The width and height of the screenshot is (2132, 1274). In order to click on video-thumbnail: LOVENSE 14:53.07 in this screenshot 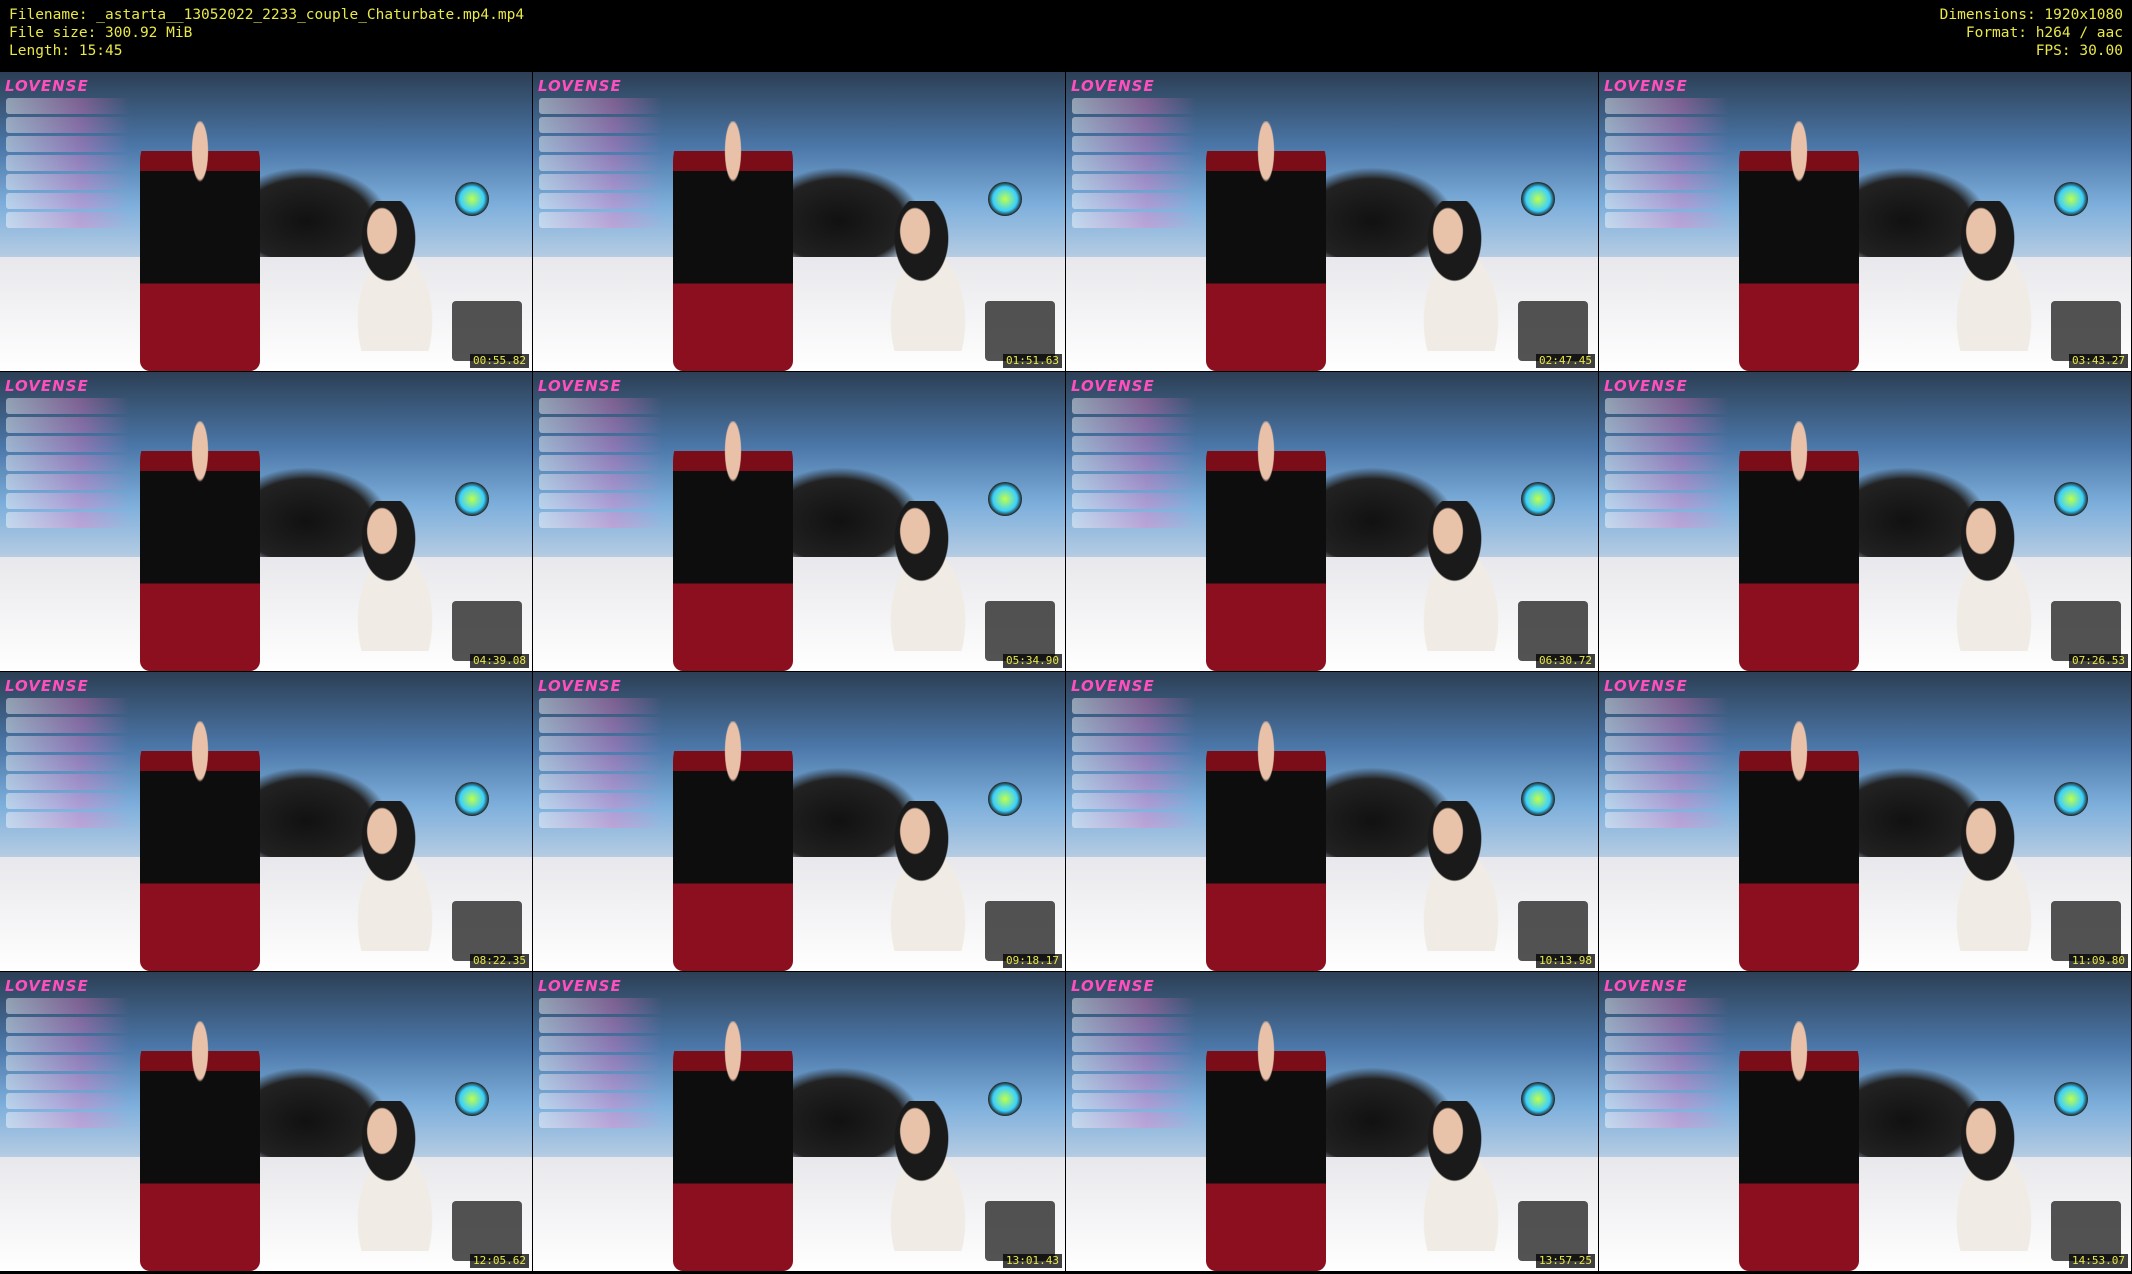, I will do `click(1865, 1121)`.